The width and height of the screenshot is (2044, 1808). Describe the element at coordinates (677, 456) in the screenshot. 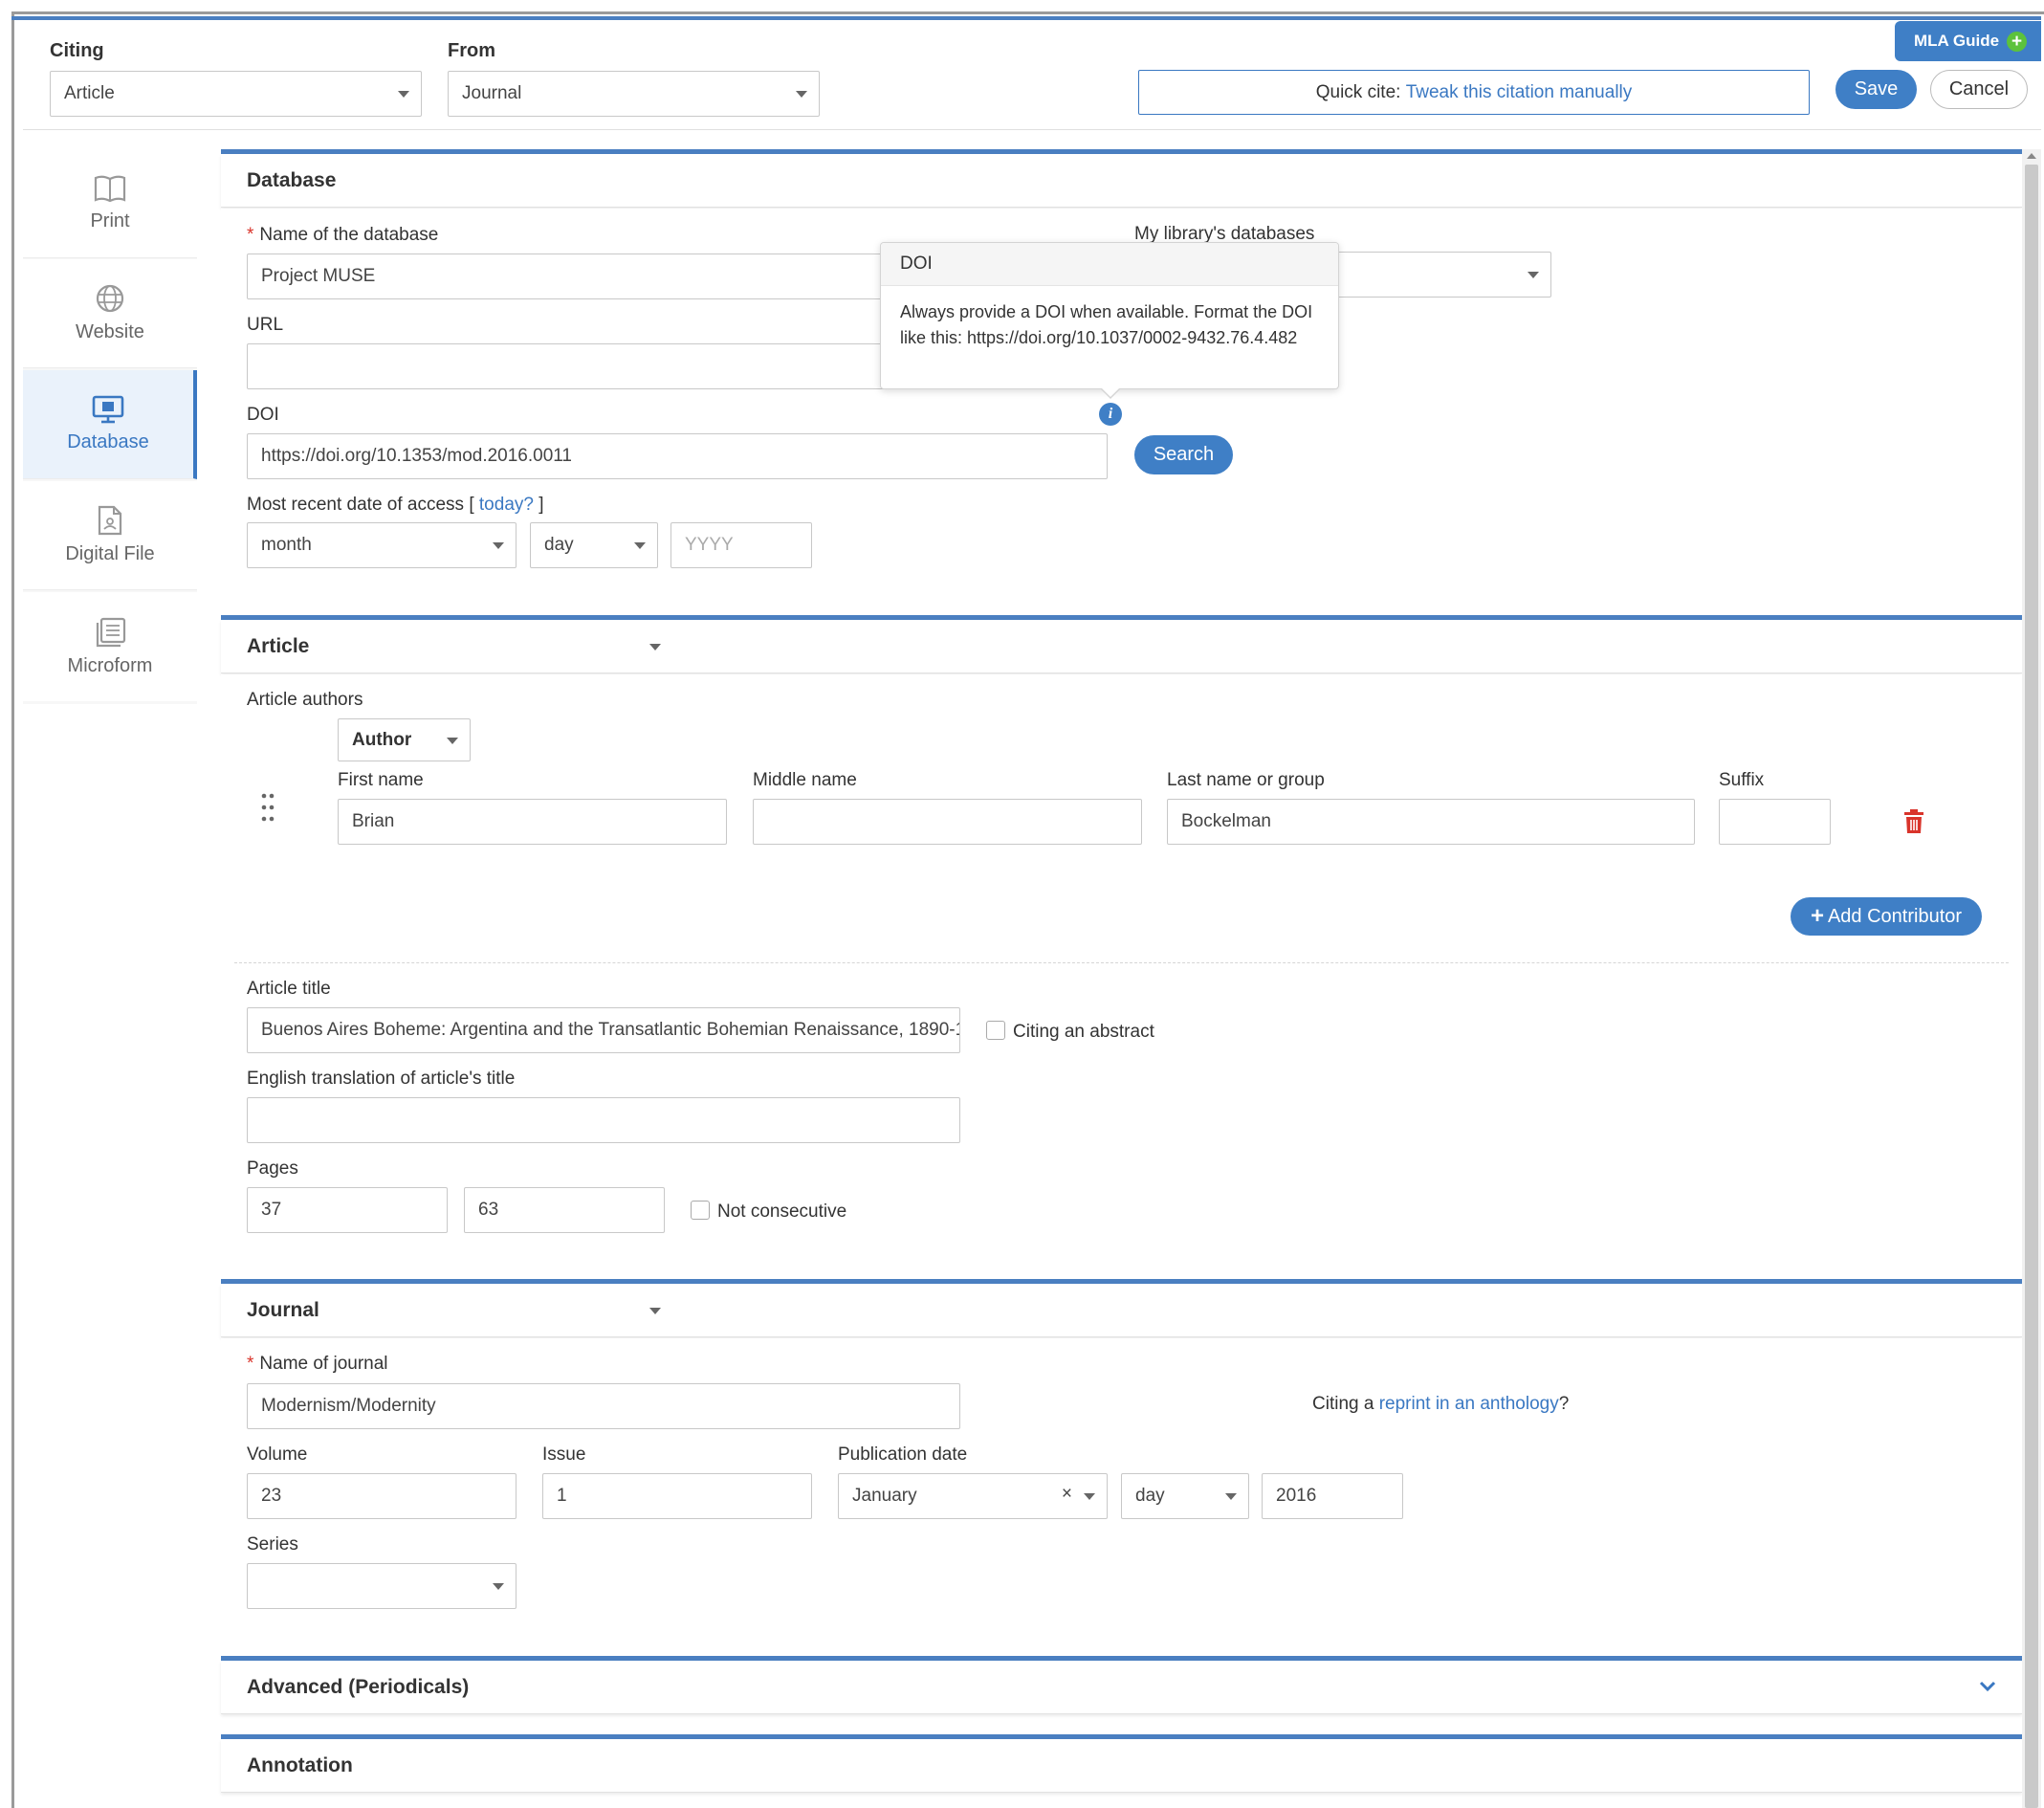

I see `doi-input: https://doi.org/10.1353/mod.2016.0011` at that location.